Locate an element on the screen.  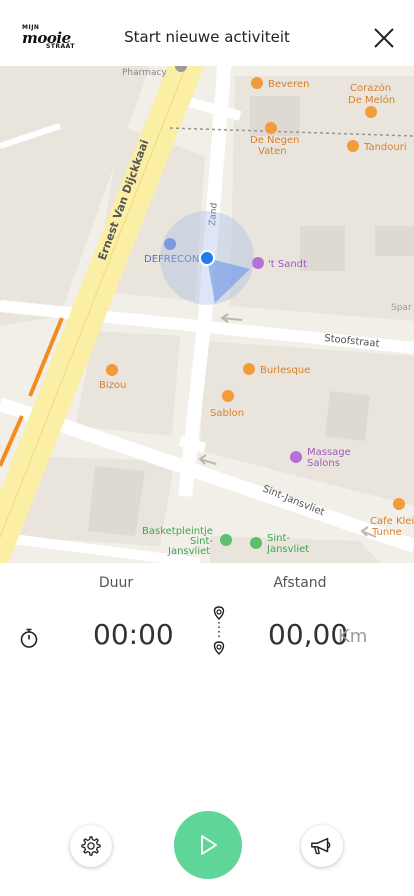
map-label-cafe-2: Tunne is located at coordinates (386, 532).